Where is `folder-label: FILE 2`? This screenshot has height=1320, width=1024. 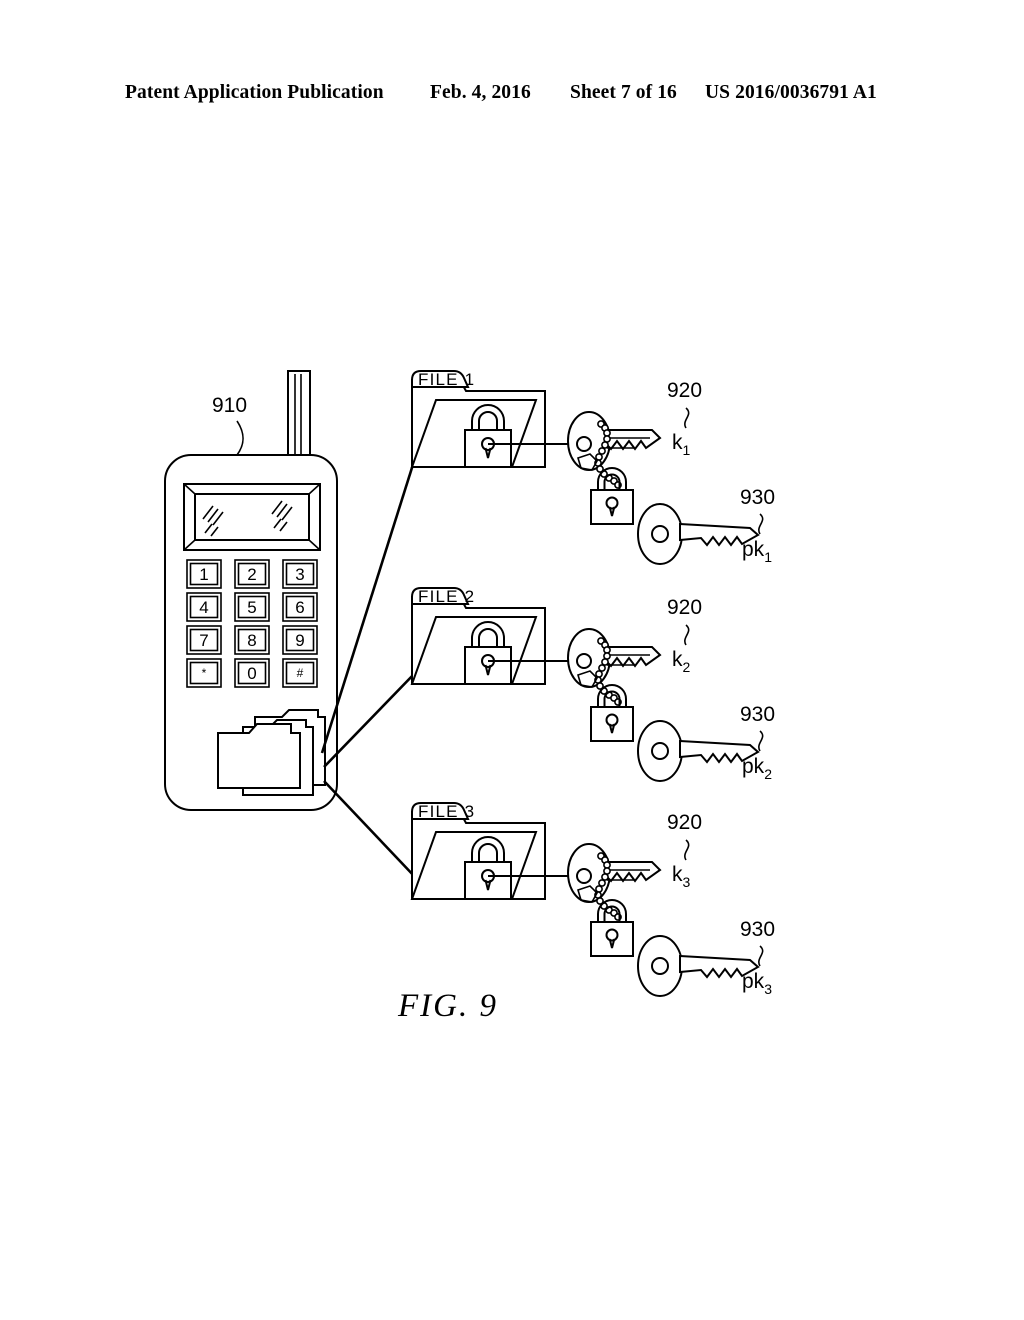 folder-label: FILE 2 is located at coordinates (446, 596).